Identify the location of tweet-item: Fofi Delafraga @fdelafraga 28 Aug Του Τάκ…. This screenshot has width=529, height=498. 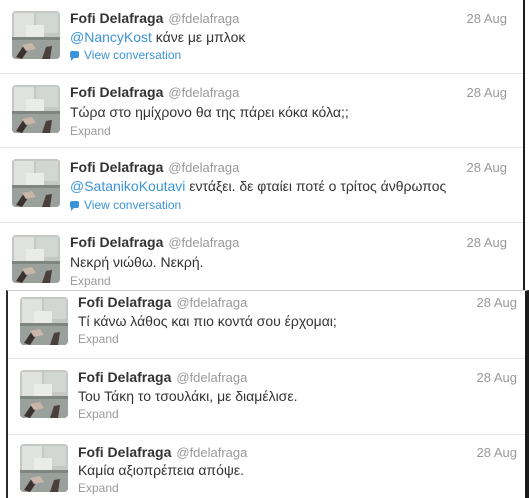
(266, 397).